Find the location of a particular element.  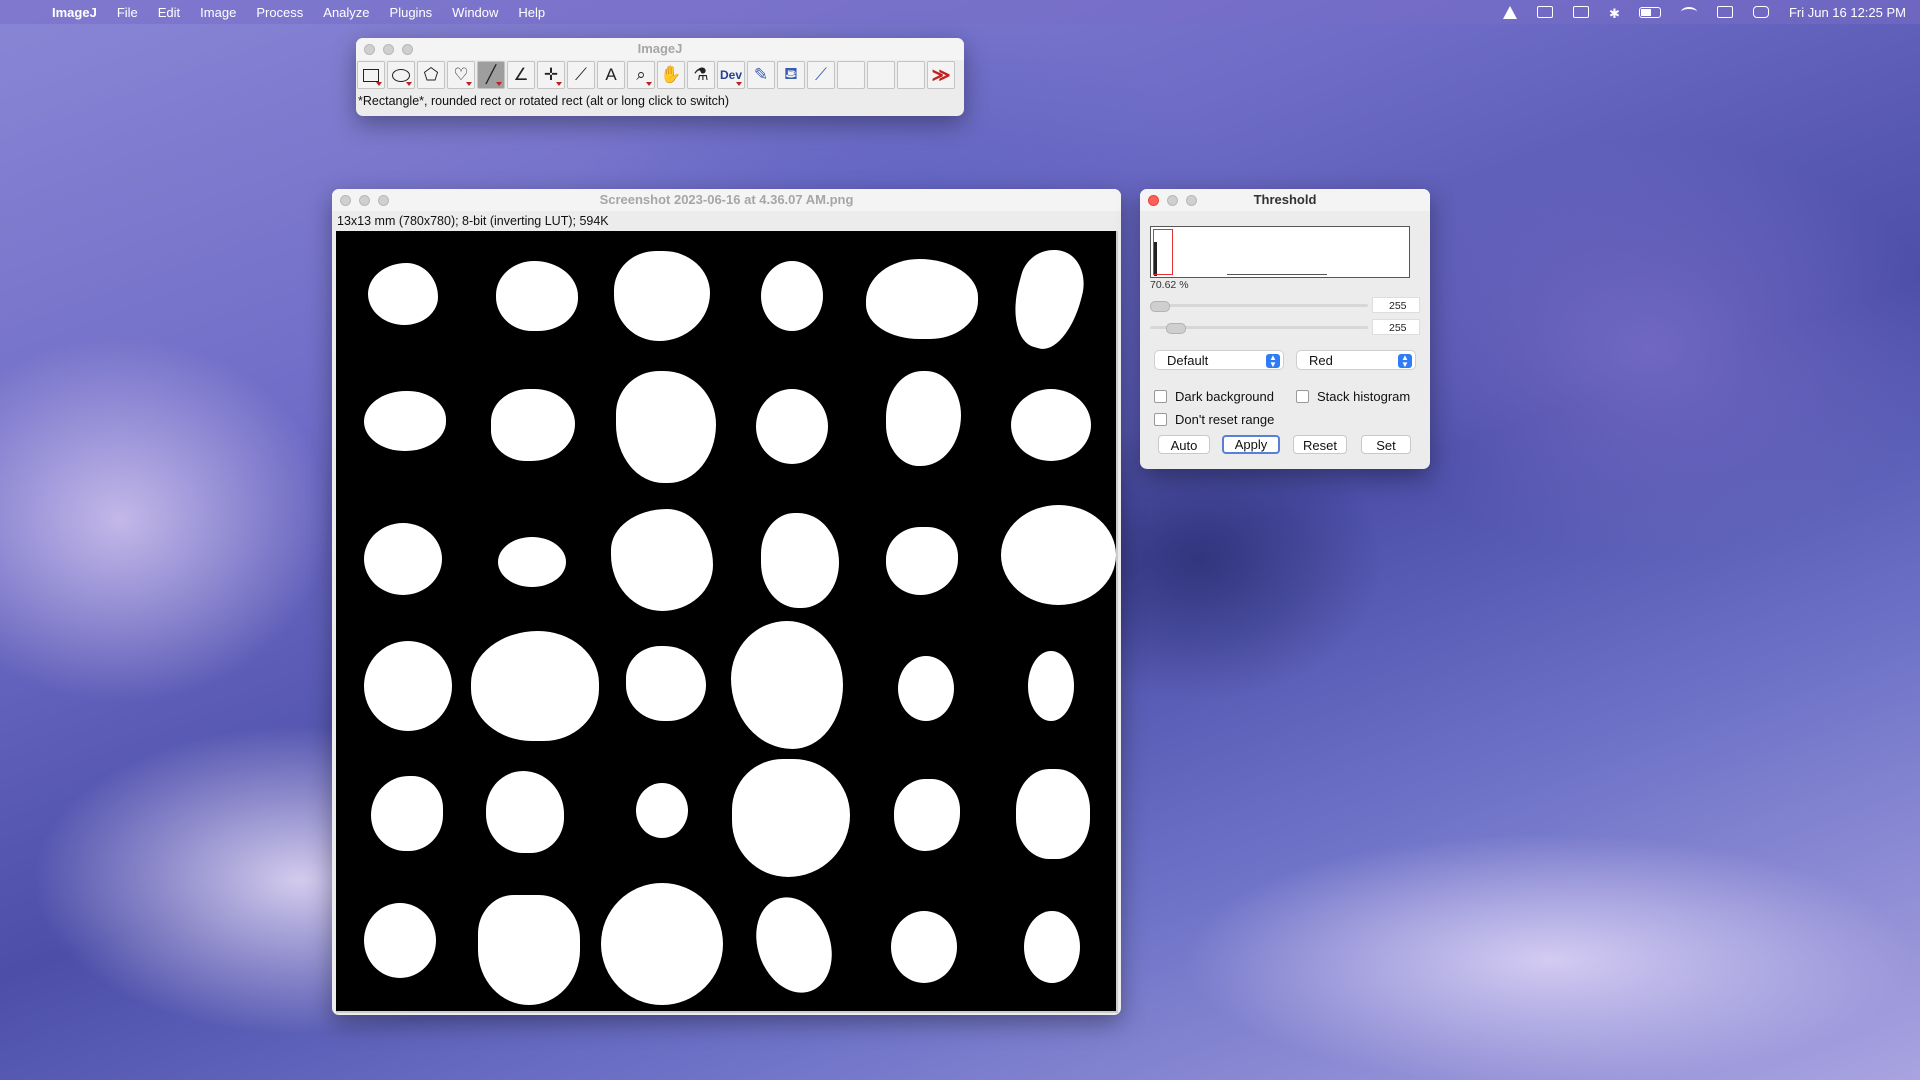

set-button: Set is located at coordinates (1386, 444).